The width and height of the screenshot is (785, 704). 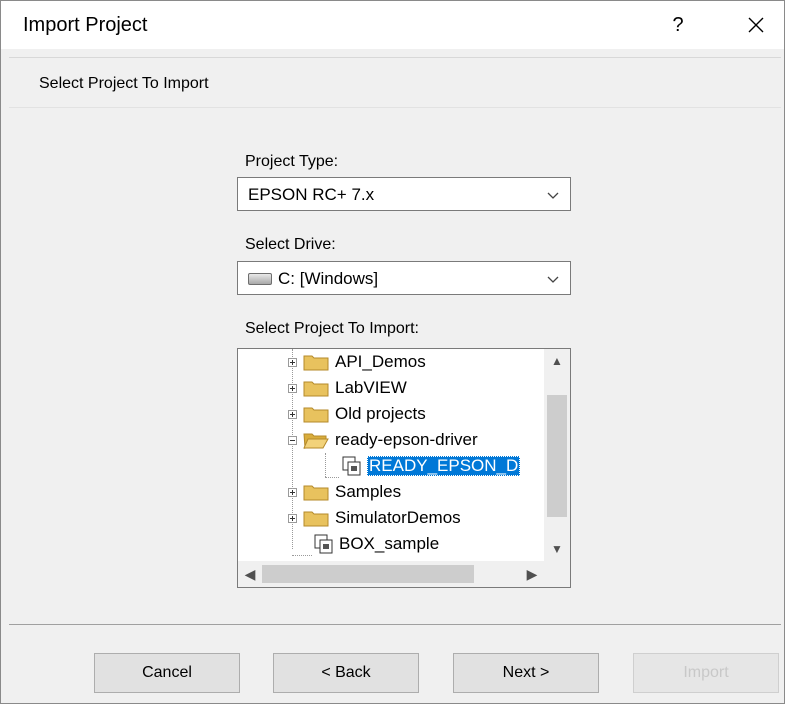 I want to click on tree-item: SimulatorDemos, so click(x=374, y=518).